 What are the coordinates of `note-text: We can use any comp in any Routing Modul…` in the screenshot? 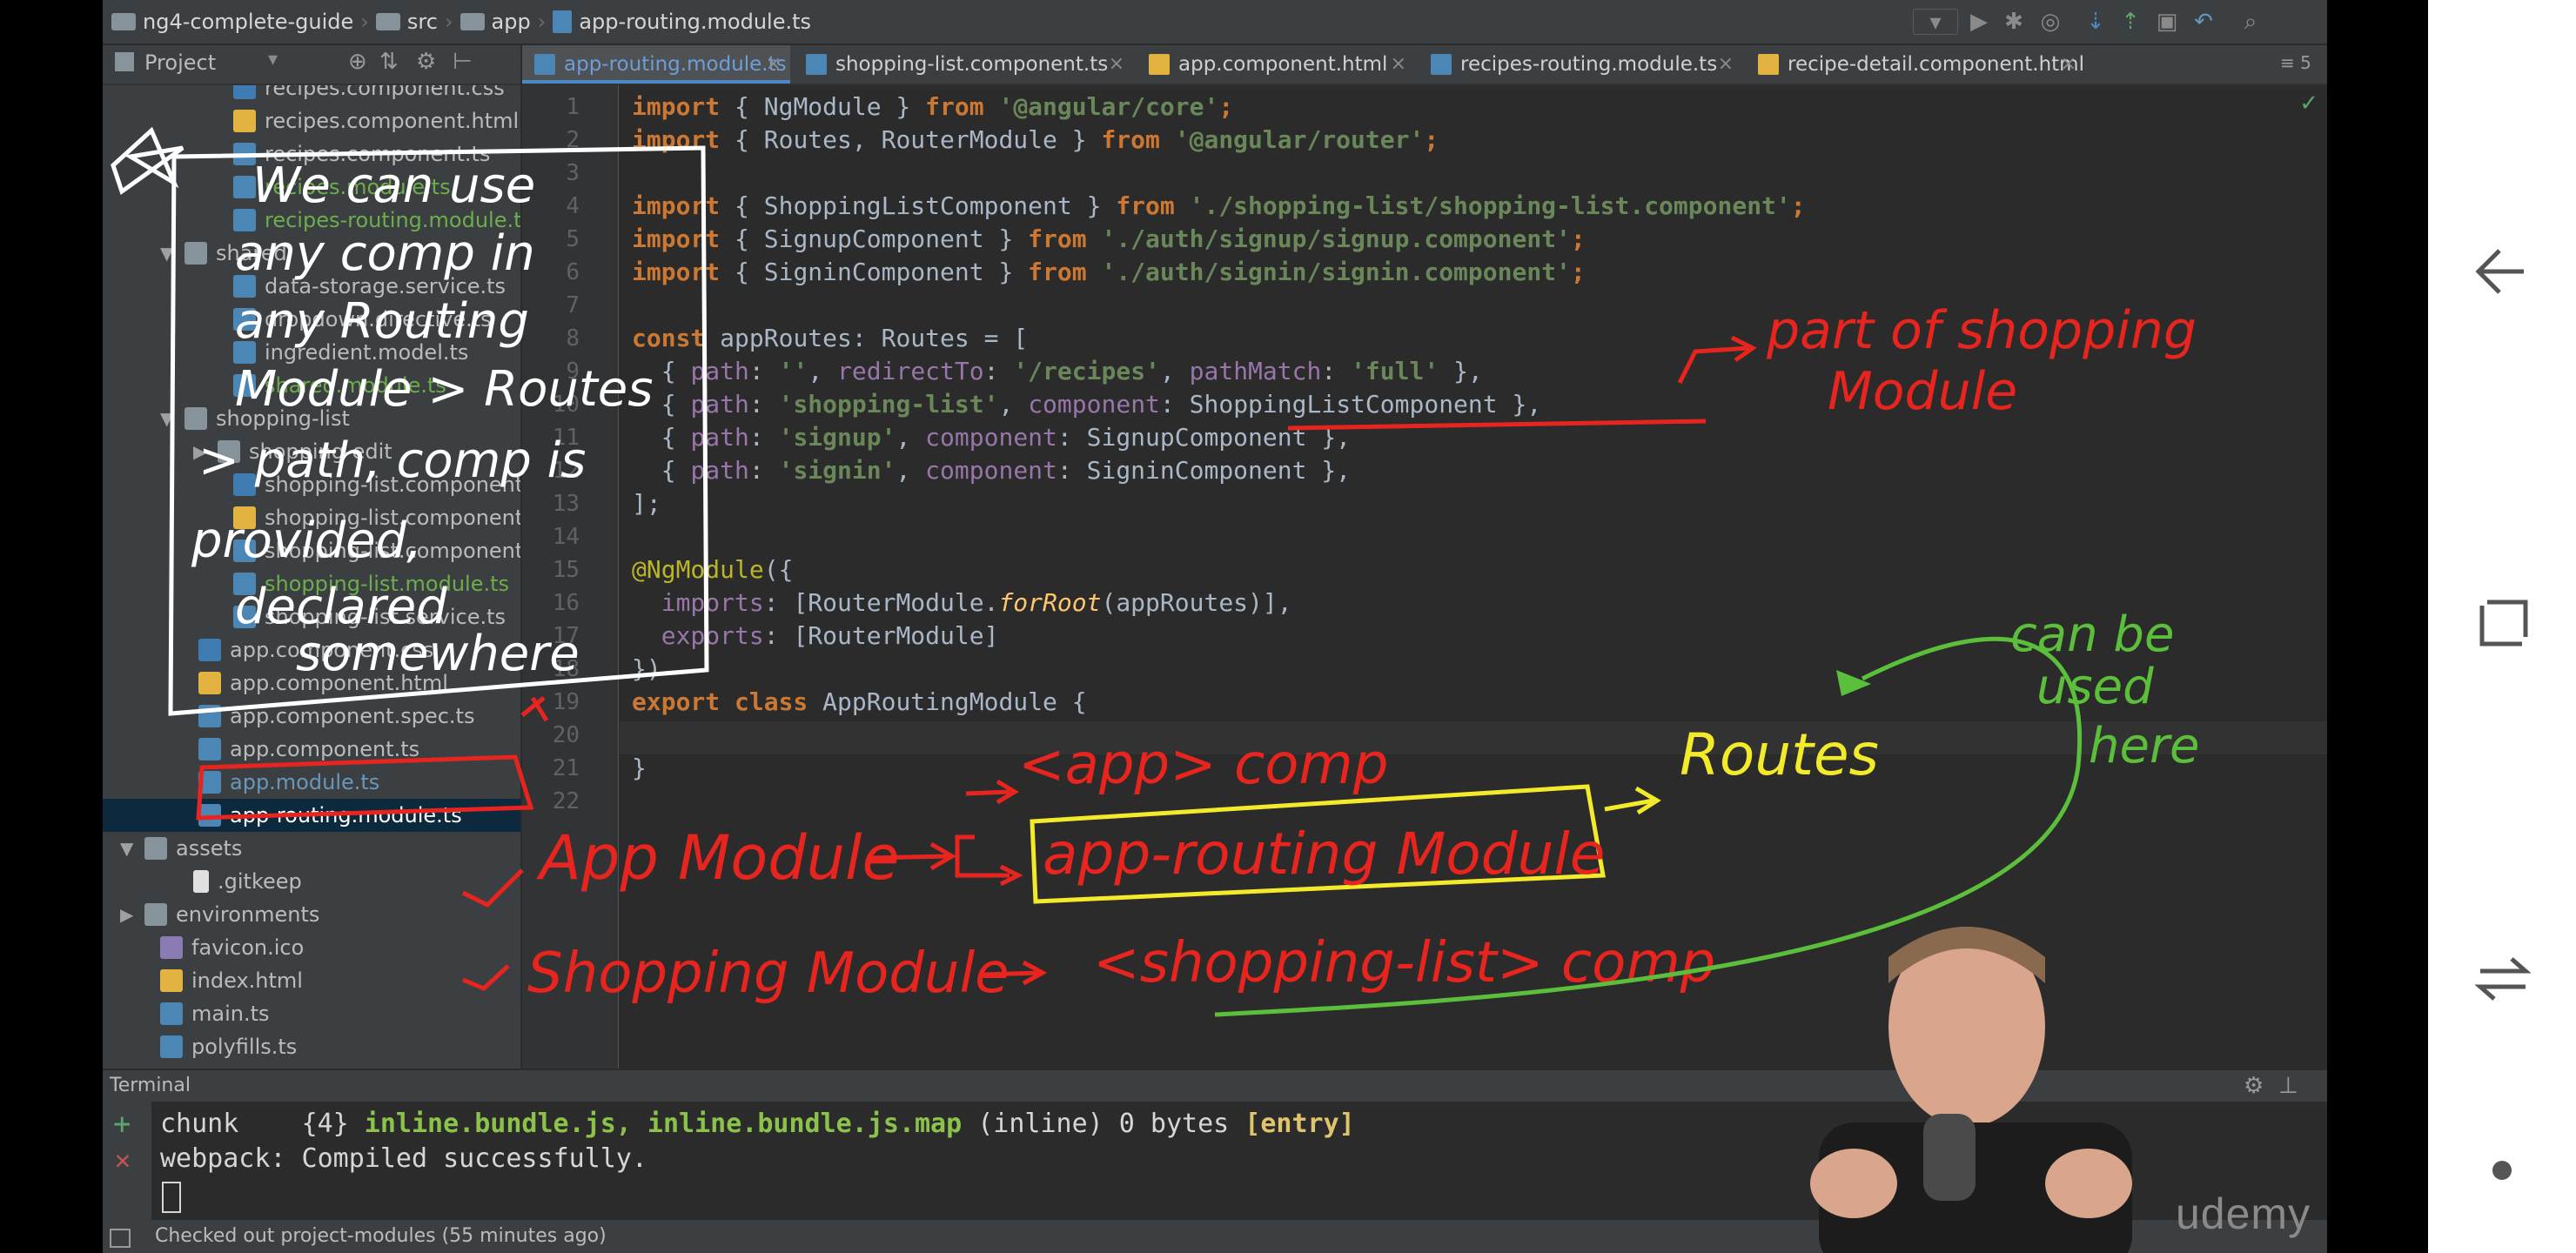 It's located at (422, 419).